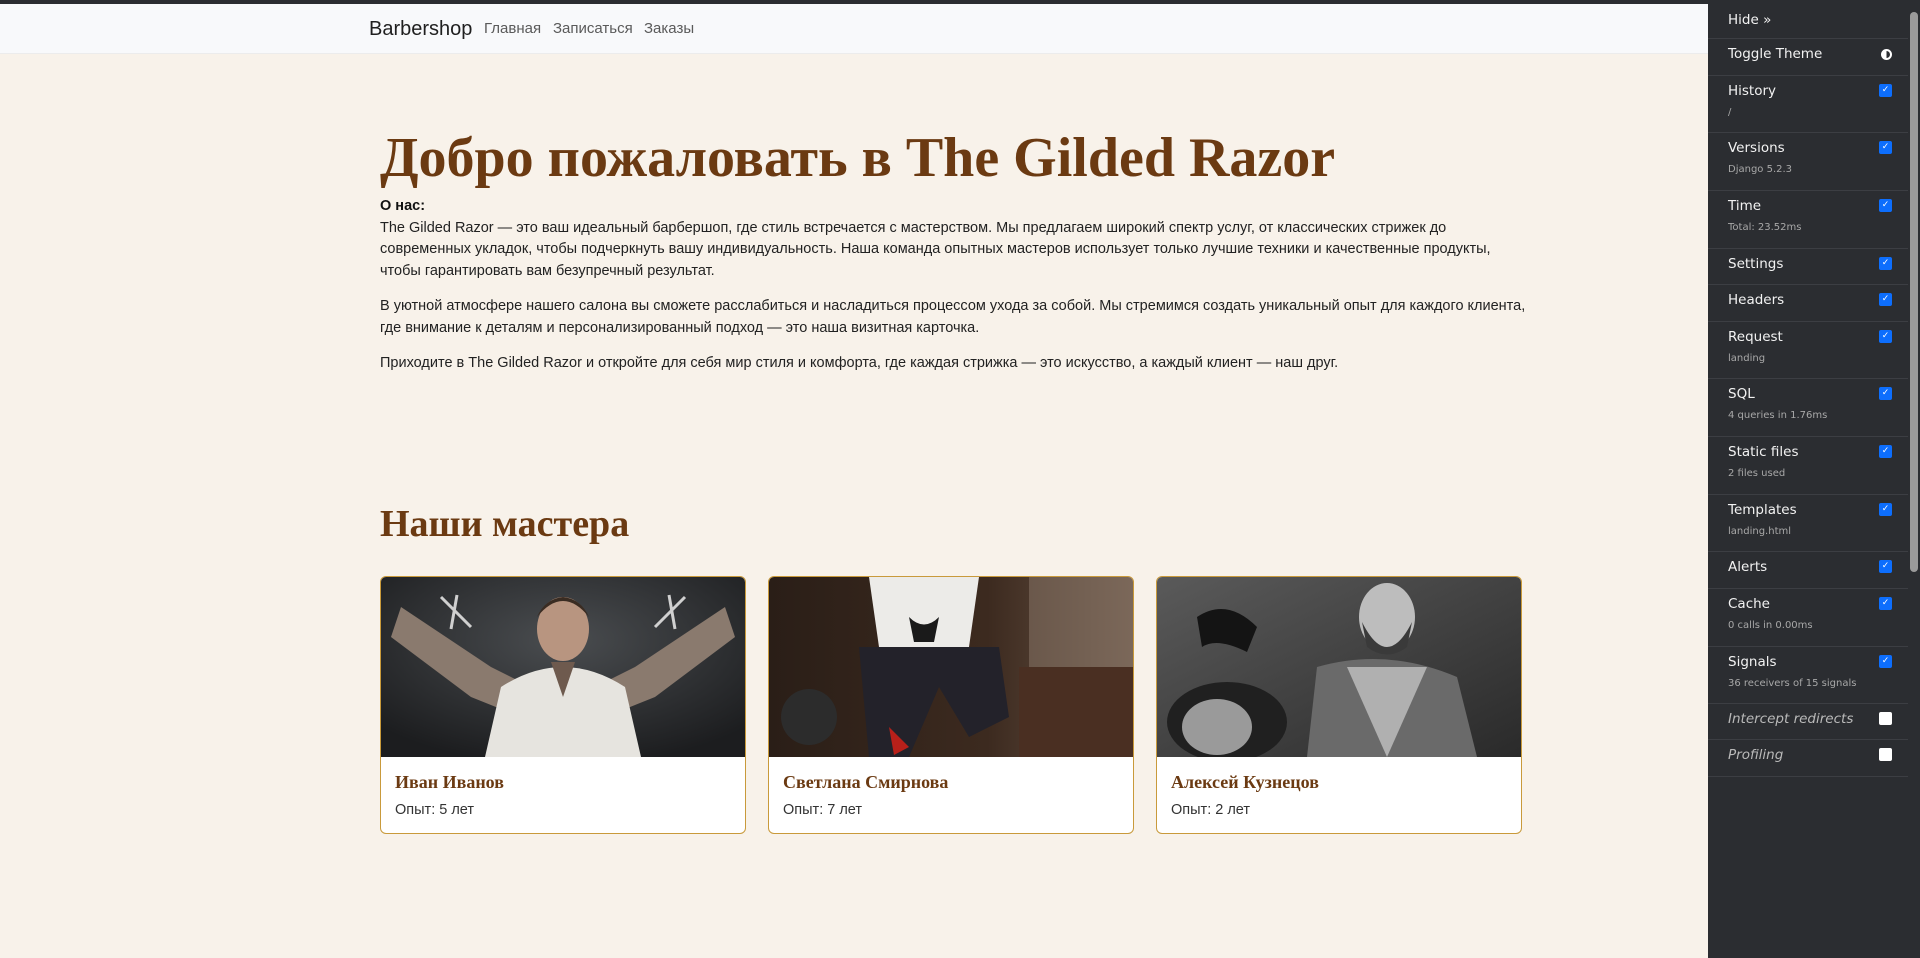  What do you see at coordinates (1750, 20) in the screenshot?
I see `hide-label: Hide »` at bounding box center [1750, 20].